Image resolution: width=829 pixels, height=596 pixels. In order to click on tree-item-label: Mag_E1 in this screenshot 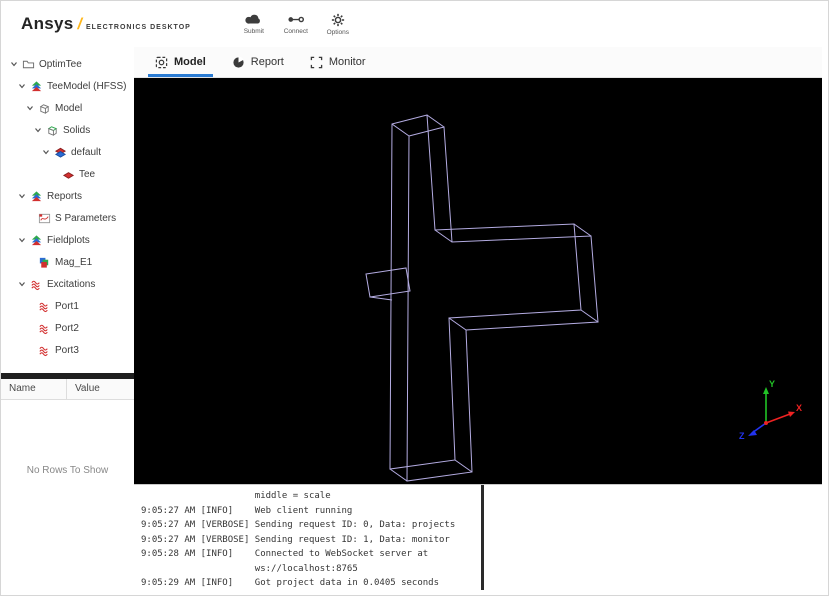, I will do `click(74, 262)`.